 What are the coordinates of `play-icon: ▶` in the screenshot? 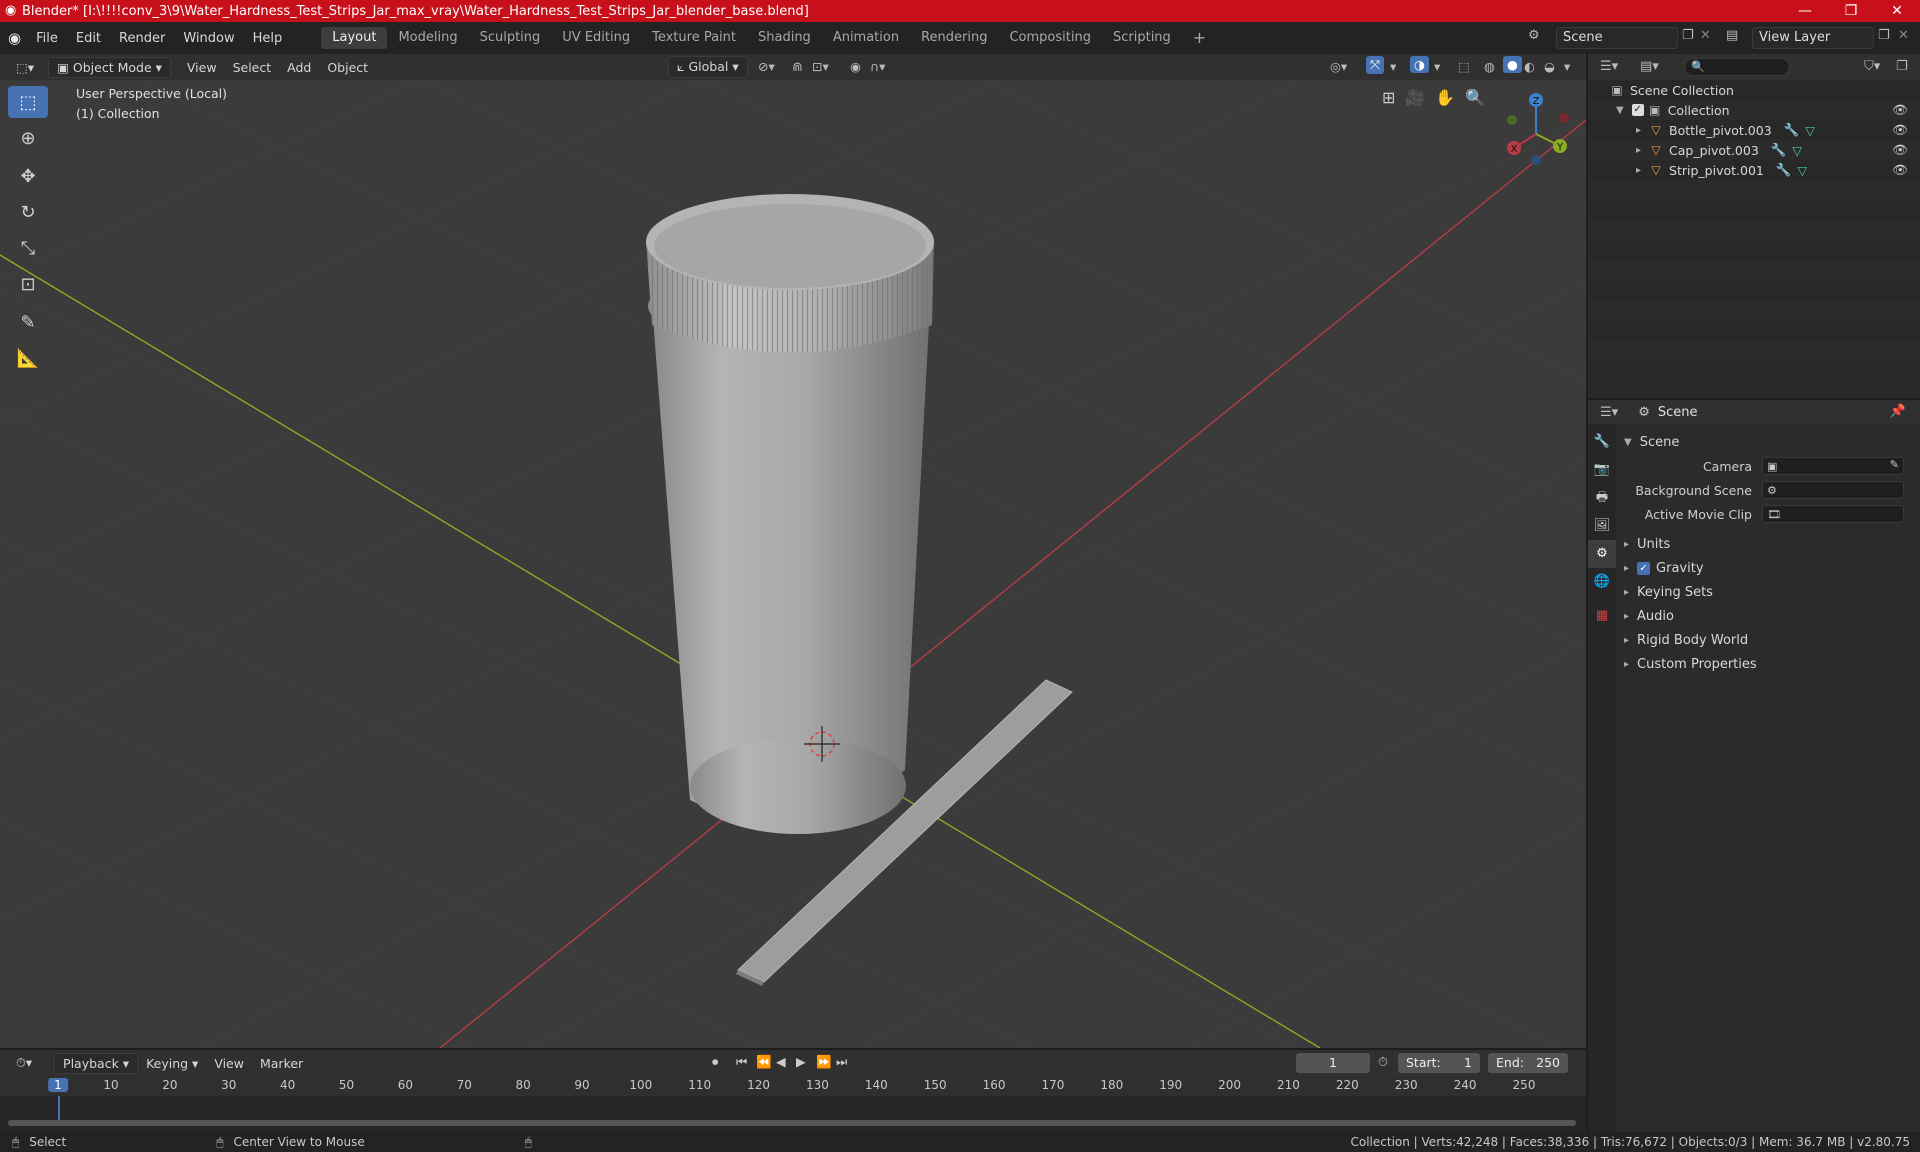 It's located at (801, 1061).